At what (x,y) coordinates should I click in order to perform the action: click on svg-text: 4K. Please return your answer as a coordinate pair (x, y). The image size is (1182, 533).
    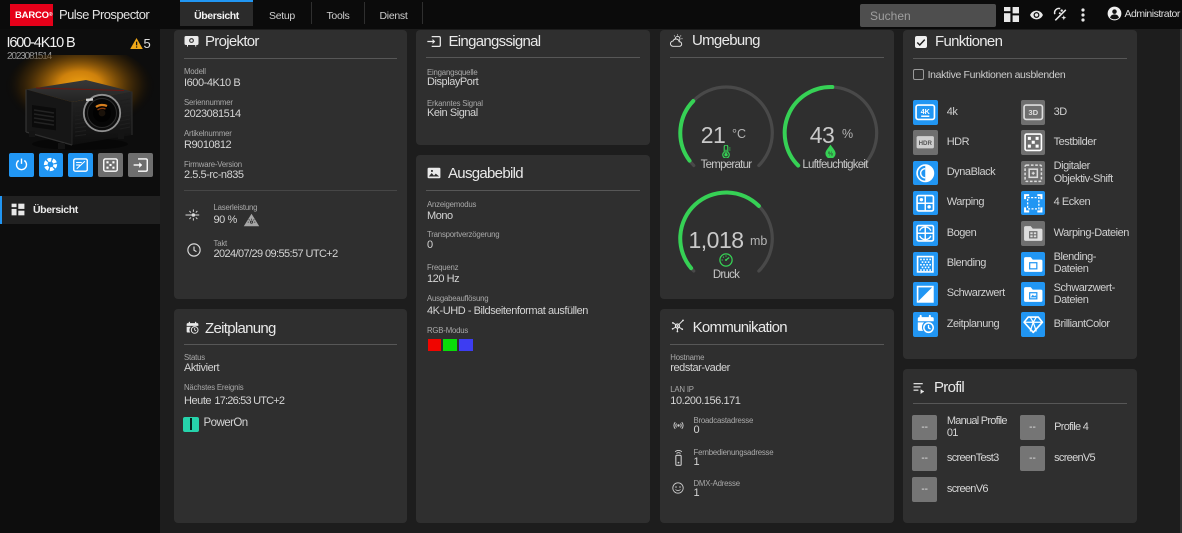
    Looking at the image, I should click on (926, 112).